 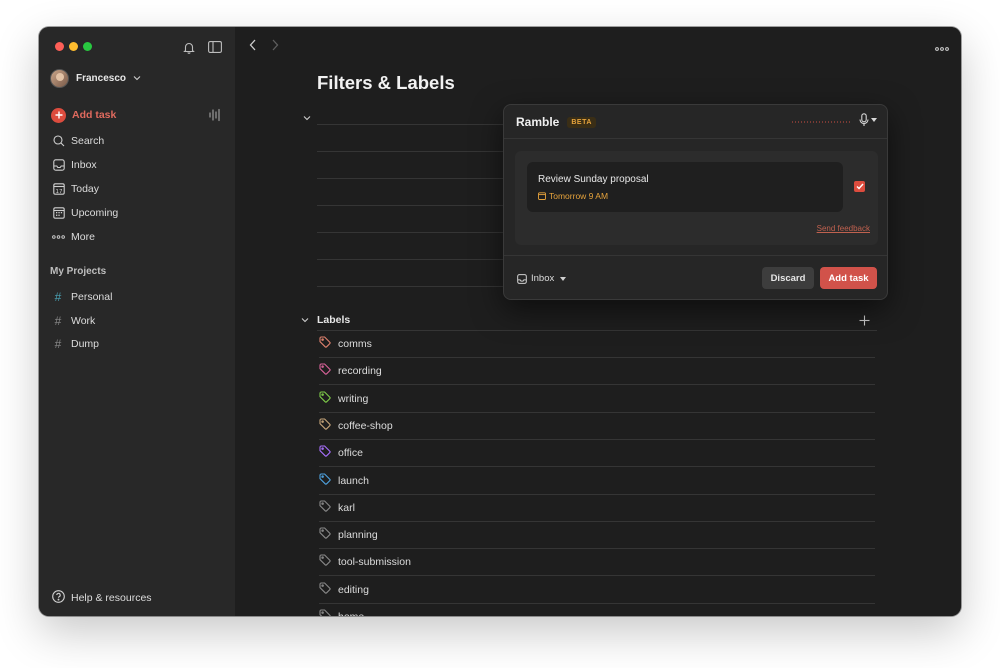 I want to click on project-dump: # Dump, so click(x=76, y=344).